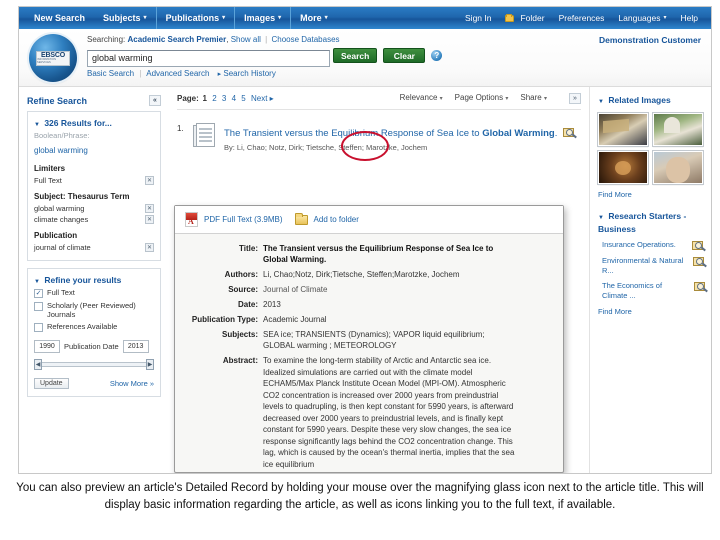  Describe the element at coordinates (678, 167) in the screenshot. I see `thumbnail-portrait` at that location.